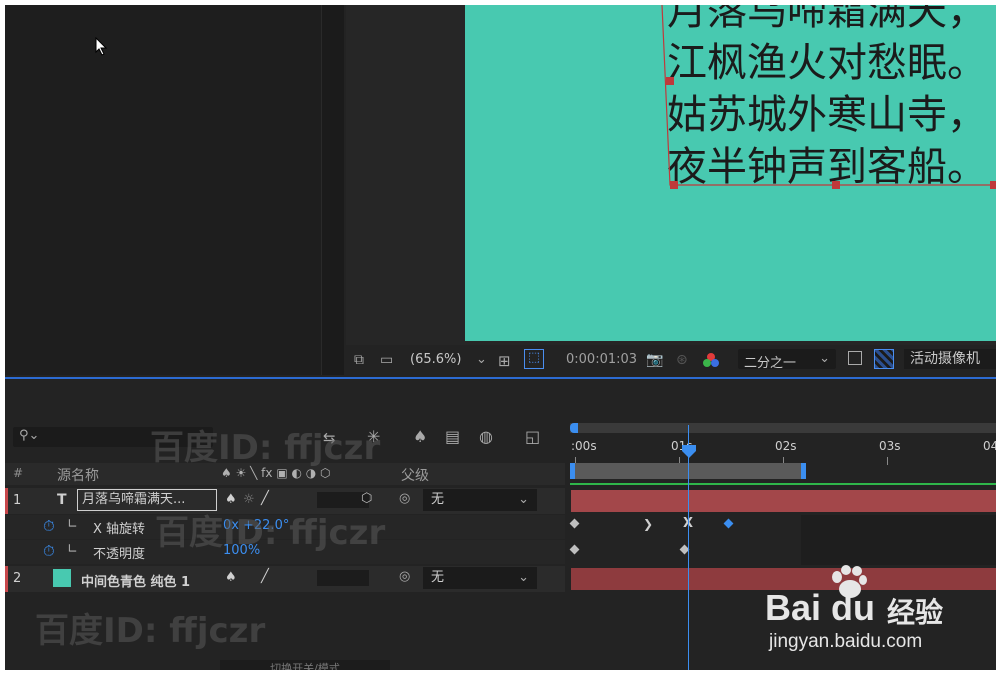 The height and width of the screenshot is (673, 1000). I want to click on layer-index: 1, so click(17, 500).